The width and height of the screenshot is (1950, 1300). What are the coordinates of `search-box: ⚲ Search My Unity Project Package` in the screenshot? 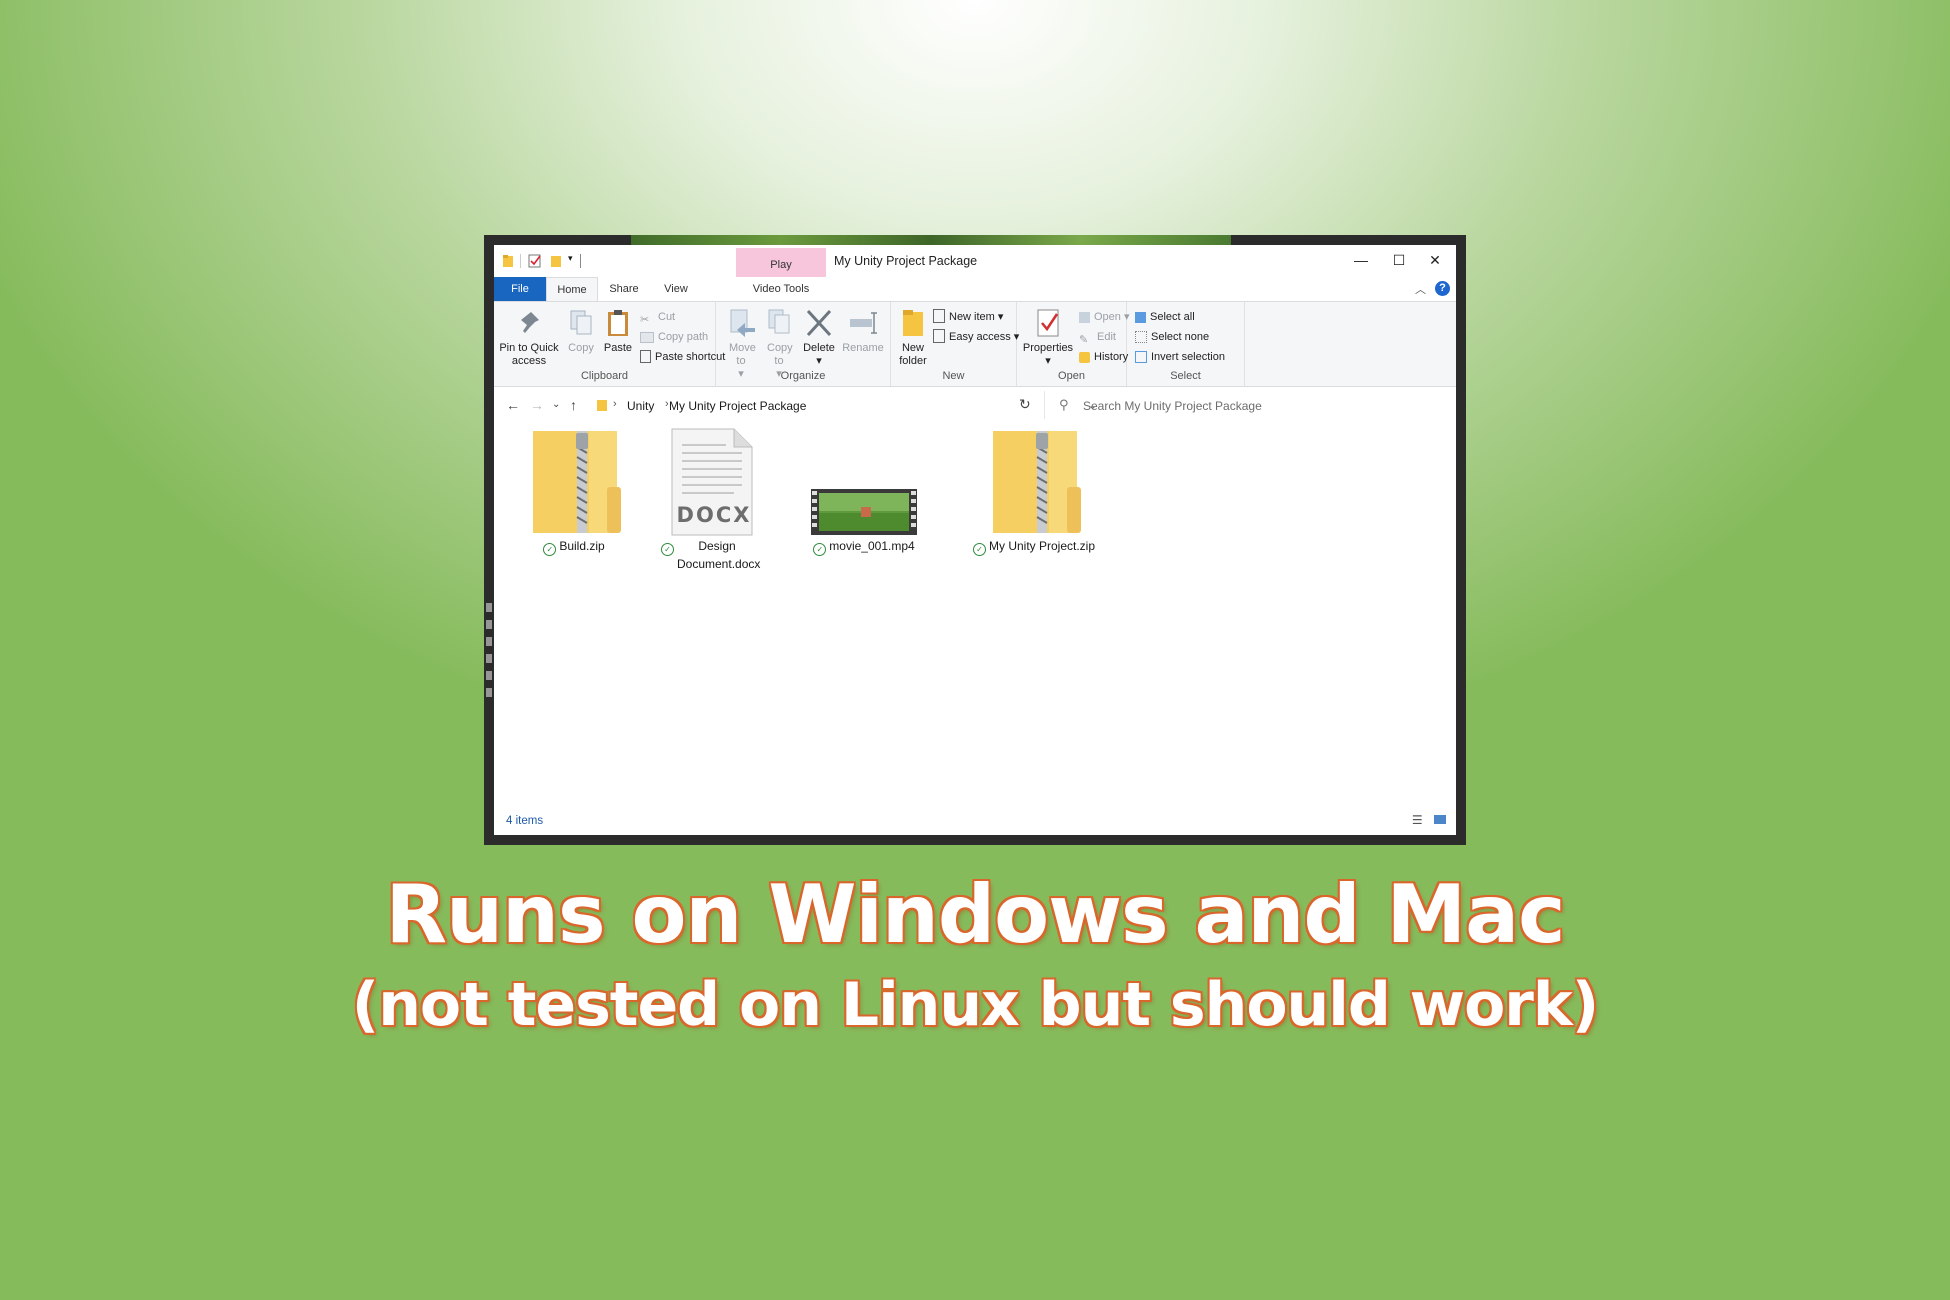 It's located at (1174, 405).